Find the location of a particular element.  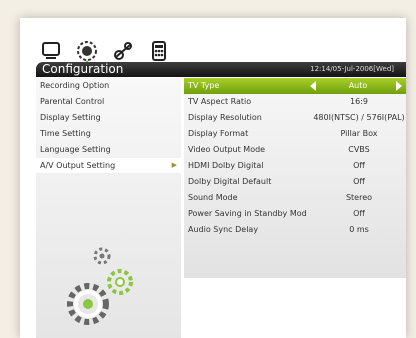

settings-row-sound-mode: Sound Mode Stereo is located at coordinates (295, 198).